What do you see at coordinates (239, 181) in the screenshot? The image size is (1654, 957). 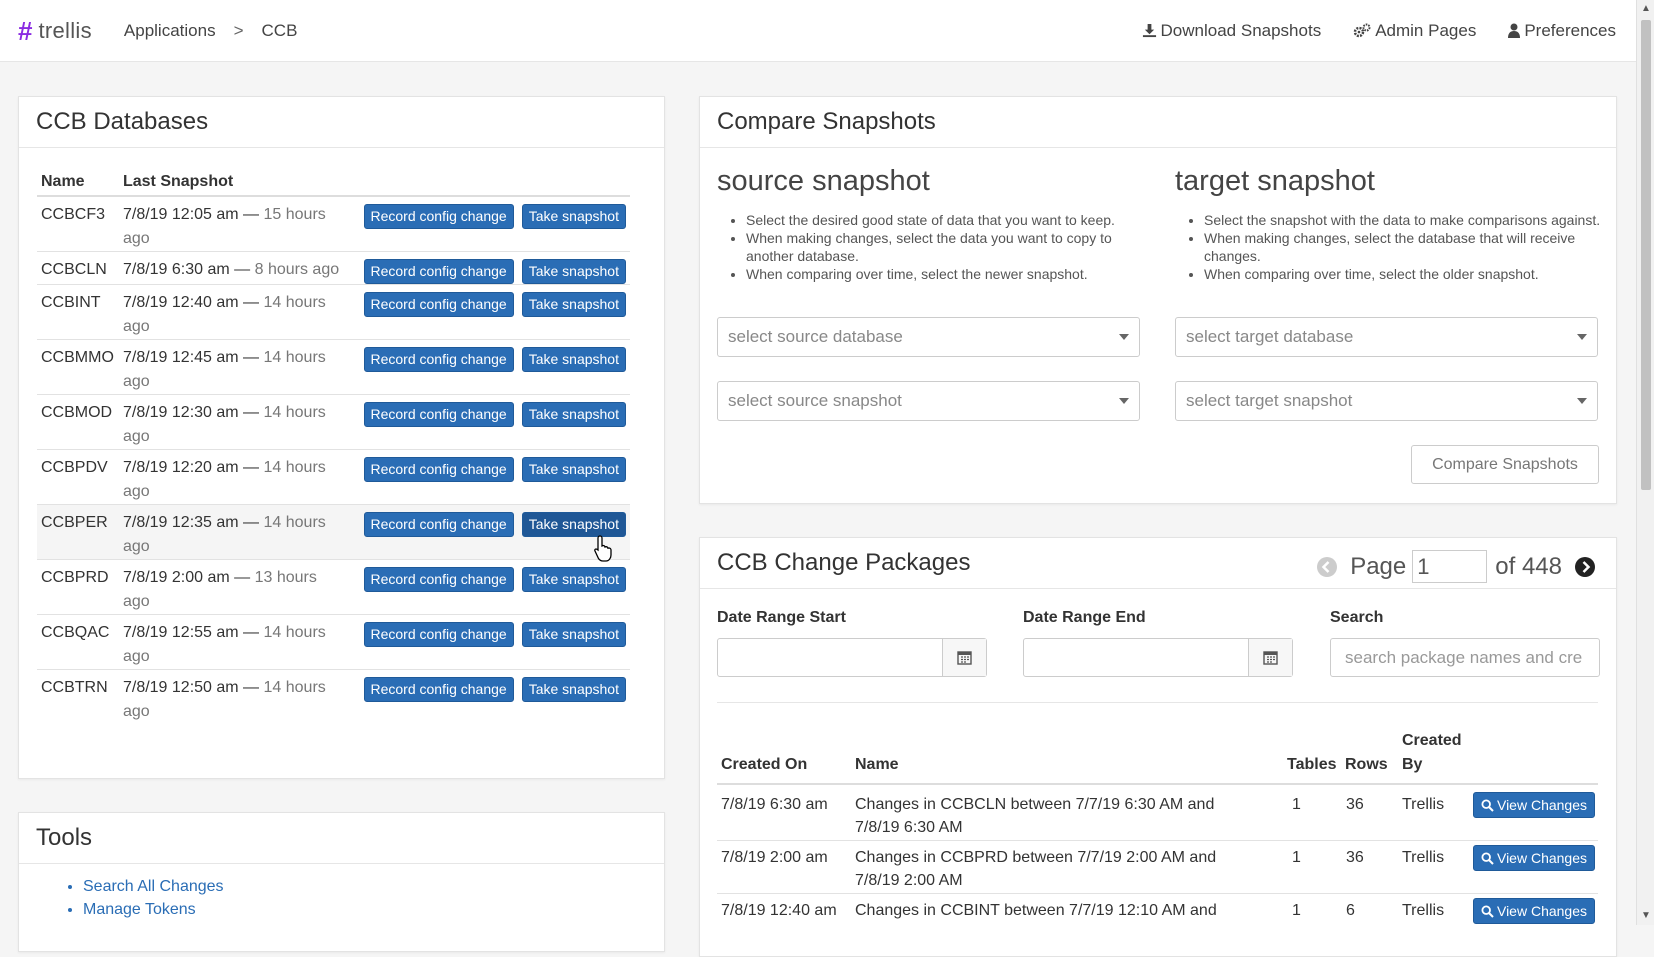 I see `col-header-last-snapshot: Last Snapshot` at bounding box center [239, 181].